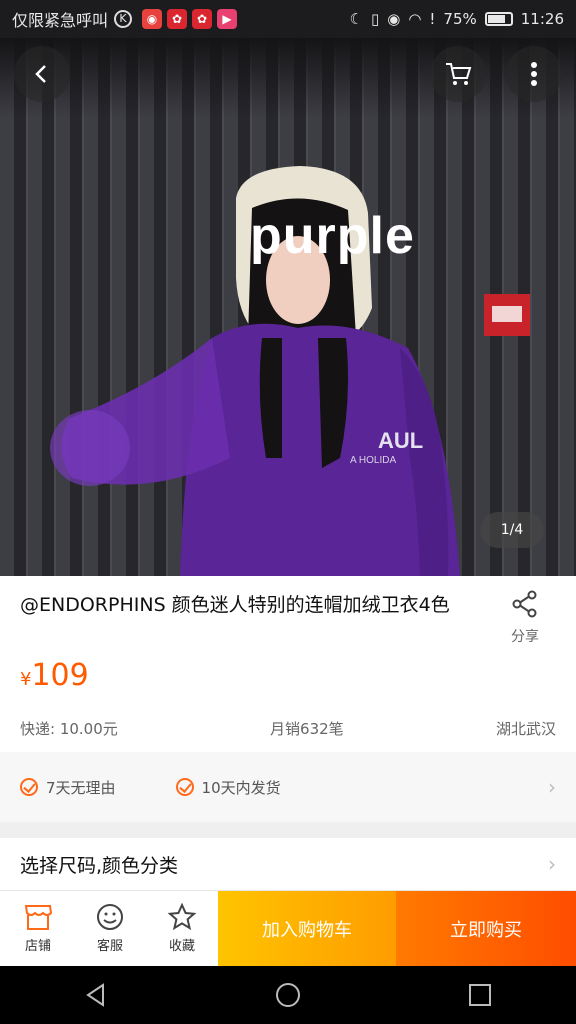 This screenshot has height=1024, width=576. I want to click on share-button: 分享, so click(525, 618).